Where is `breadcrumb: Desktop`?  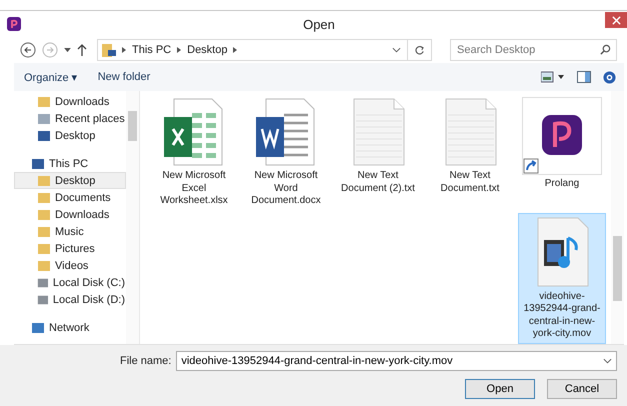 breadcrumb: Desktop is located at coordinates (207, 50).